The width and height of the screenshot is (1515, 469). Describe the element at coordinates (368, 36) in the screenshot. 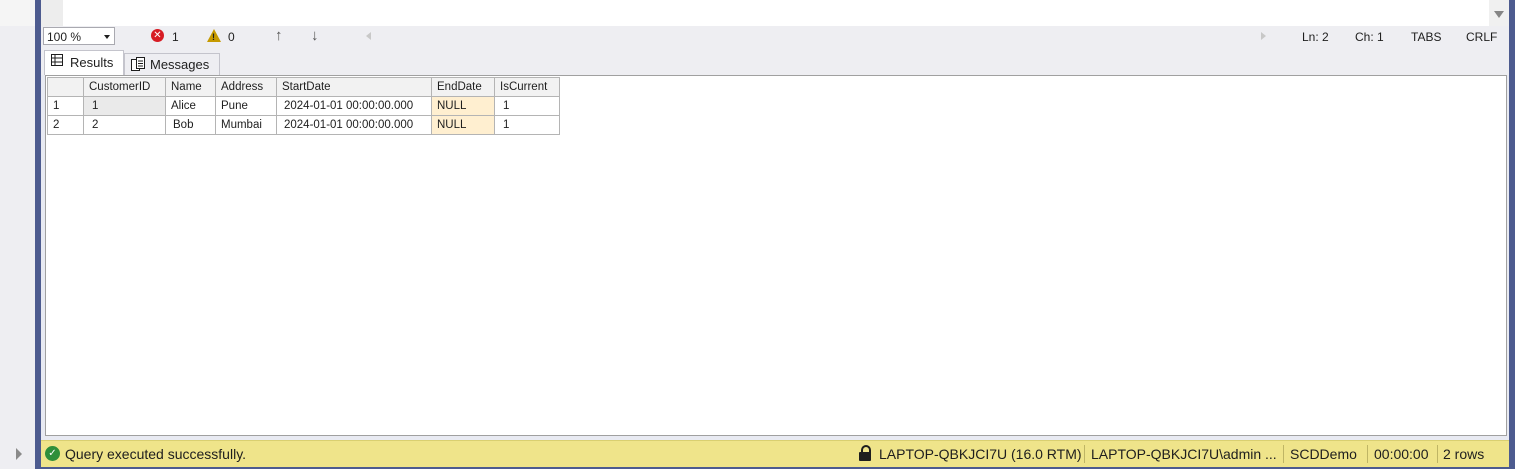

I see `scroll-left-icon` at that location.